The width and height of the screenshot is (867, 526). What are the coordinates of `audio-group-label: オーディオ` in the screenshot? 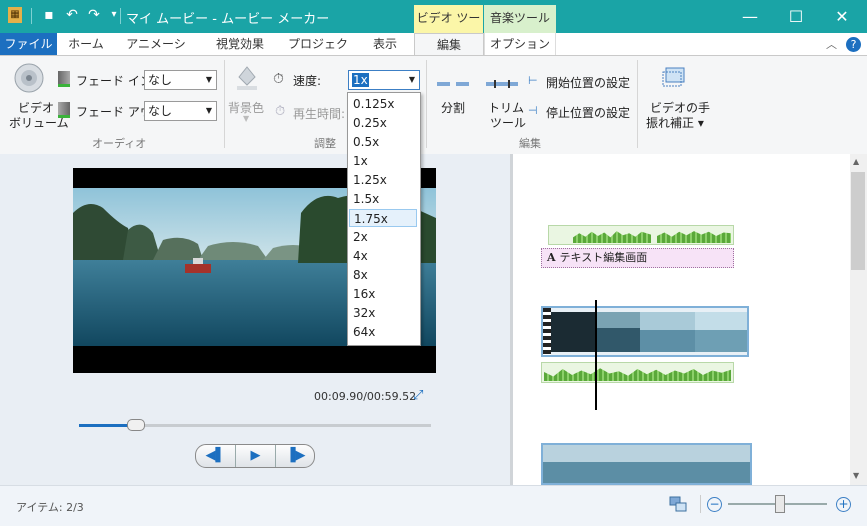 It's located at (119, 143).